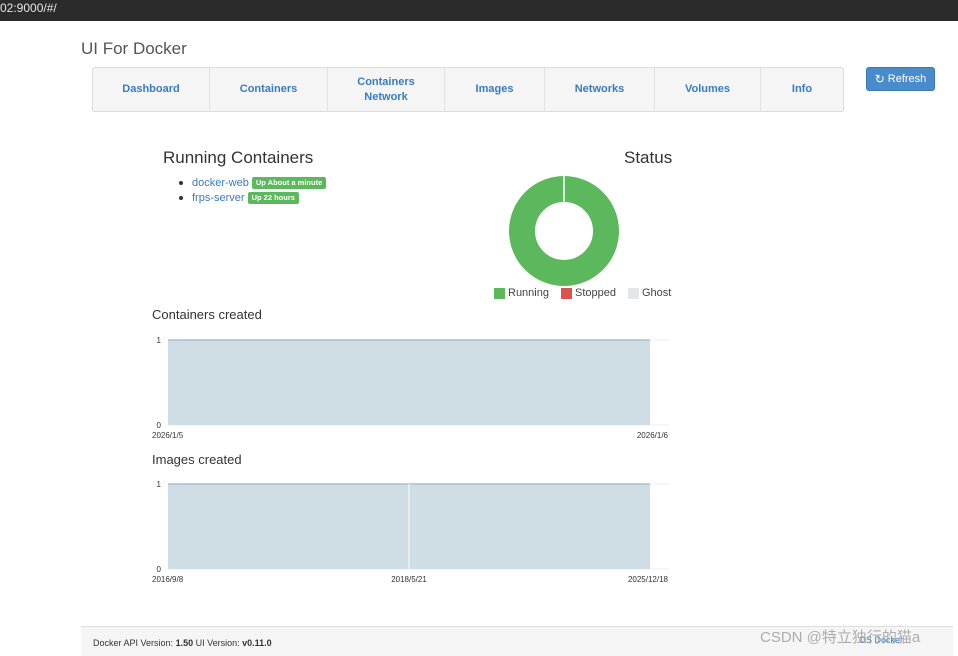  I want to click on area-fill, so click(409, 382).